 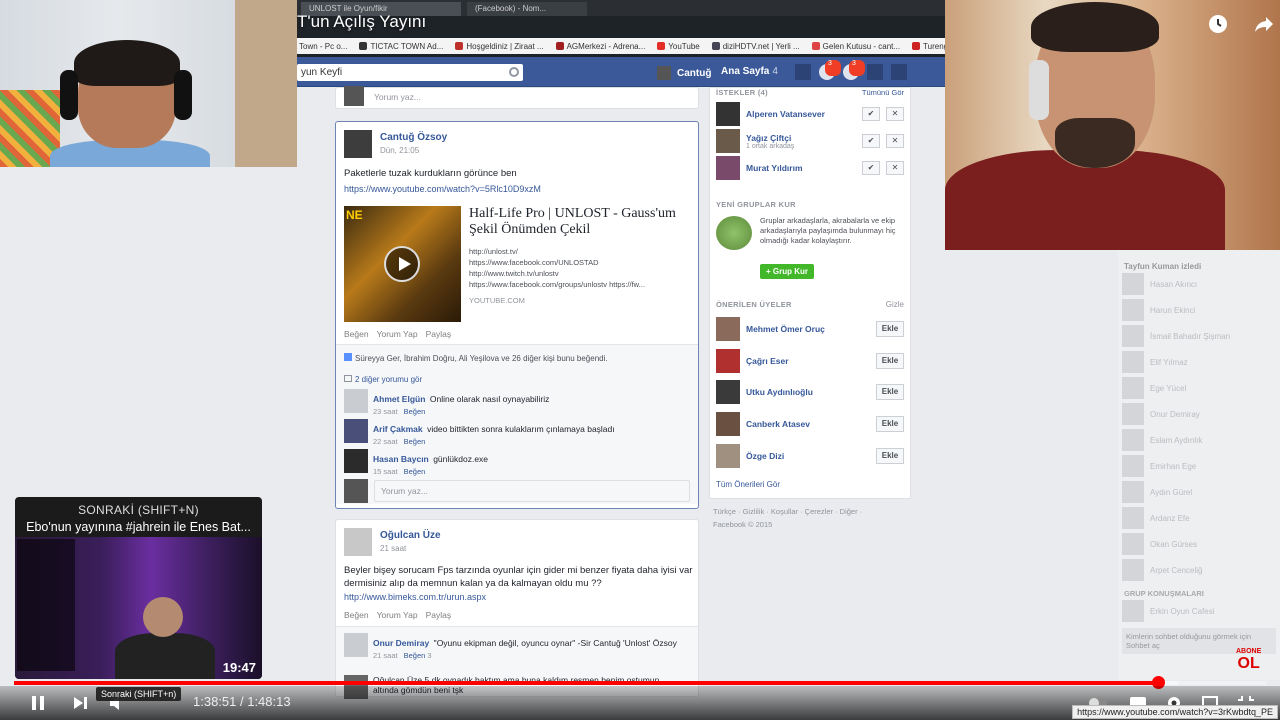 What do you see at coordinates (413, 137) in the screenshot?
I see `post-author: Cantuğ Özsoy` at bounding box center [413, 137].